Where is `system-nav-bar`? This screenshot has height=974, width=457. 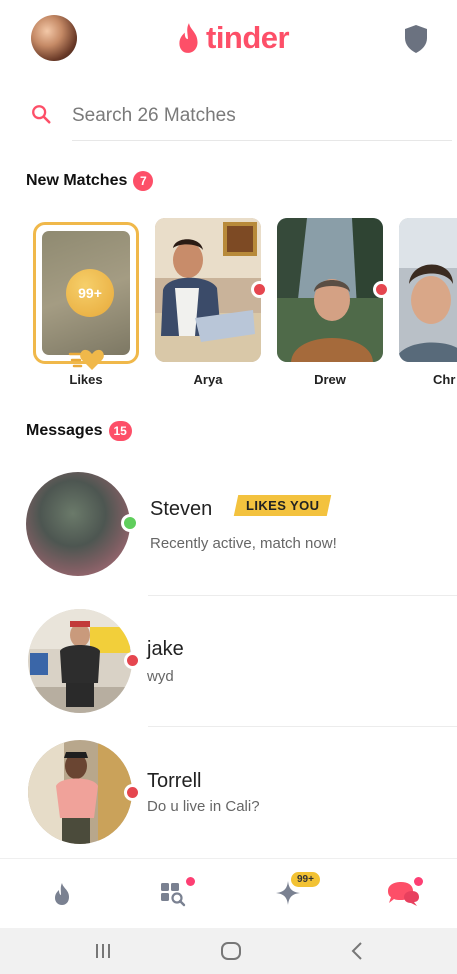 system-nav-bar is located at coordinates (228, 951).